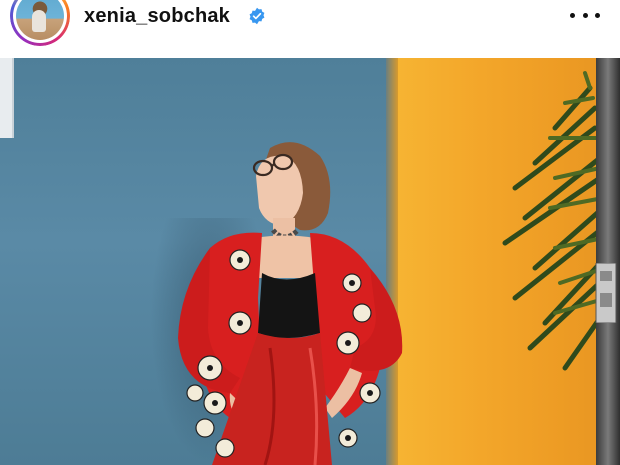  I want to click on stand-clamp, so click(606, 293).